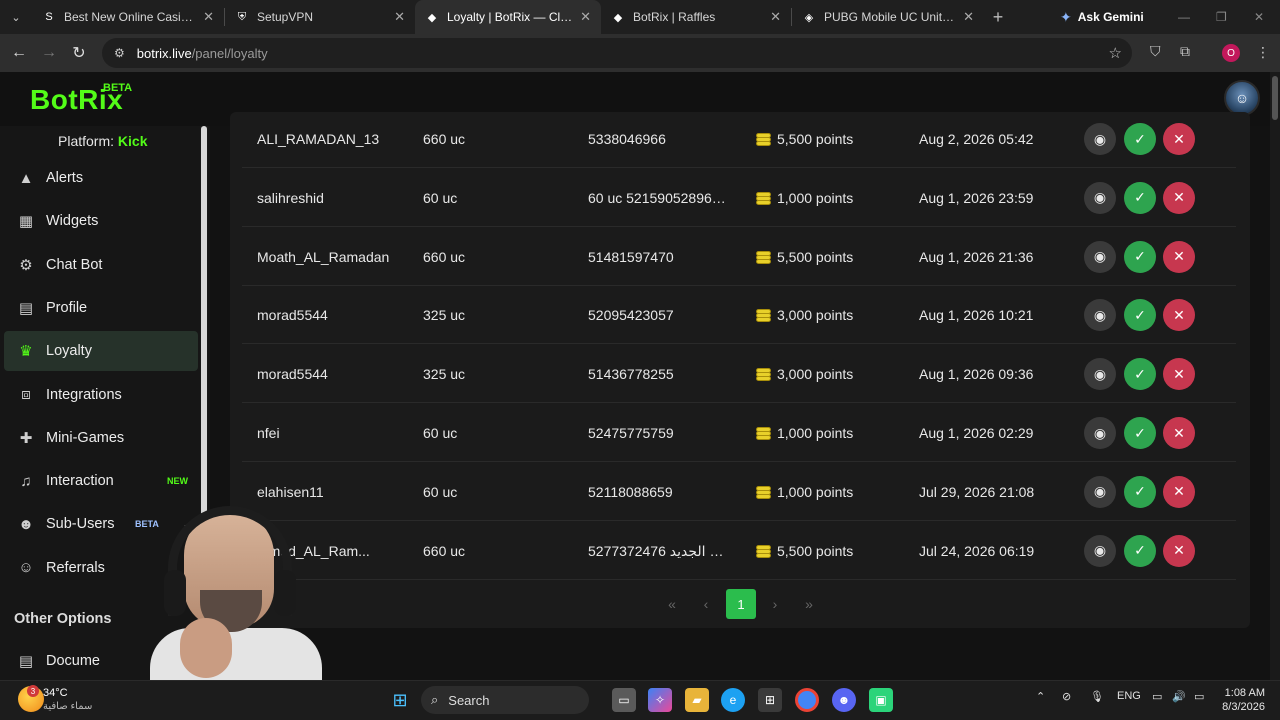 This screenshot has width=1280, height=720. Describe the element at coordinates (26, 222) in the screenshot. I see `grid-icon: ▦` at that location.